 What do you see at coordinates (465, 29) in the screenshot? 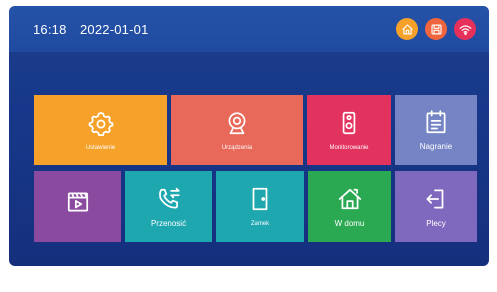
I see `wifi-icon` at bounding box center [465, 29].